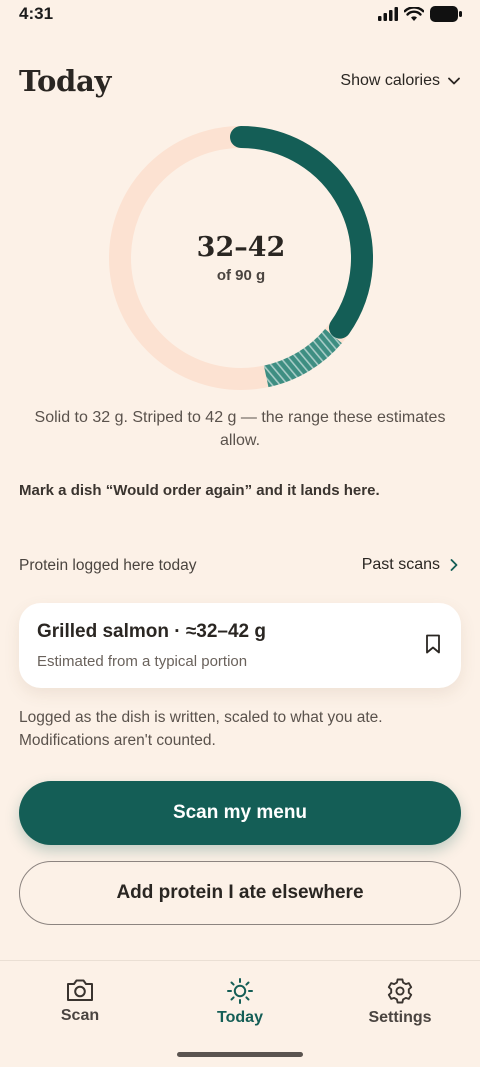 The image size is (480, 1067). Describe the element at coordinates (446, 14) in the screenshot. I see `battery-icon` at that location.